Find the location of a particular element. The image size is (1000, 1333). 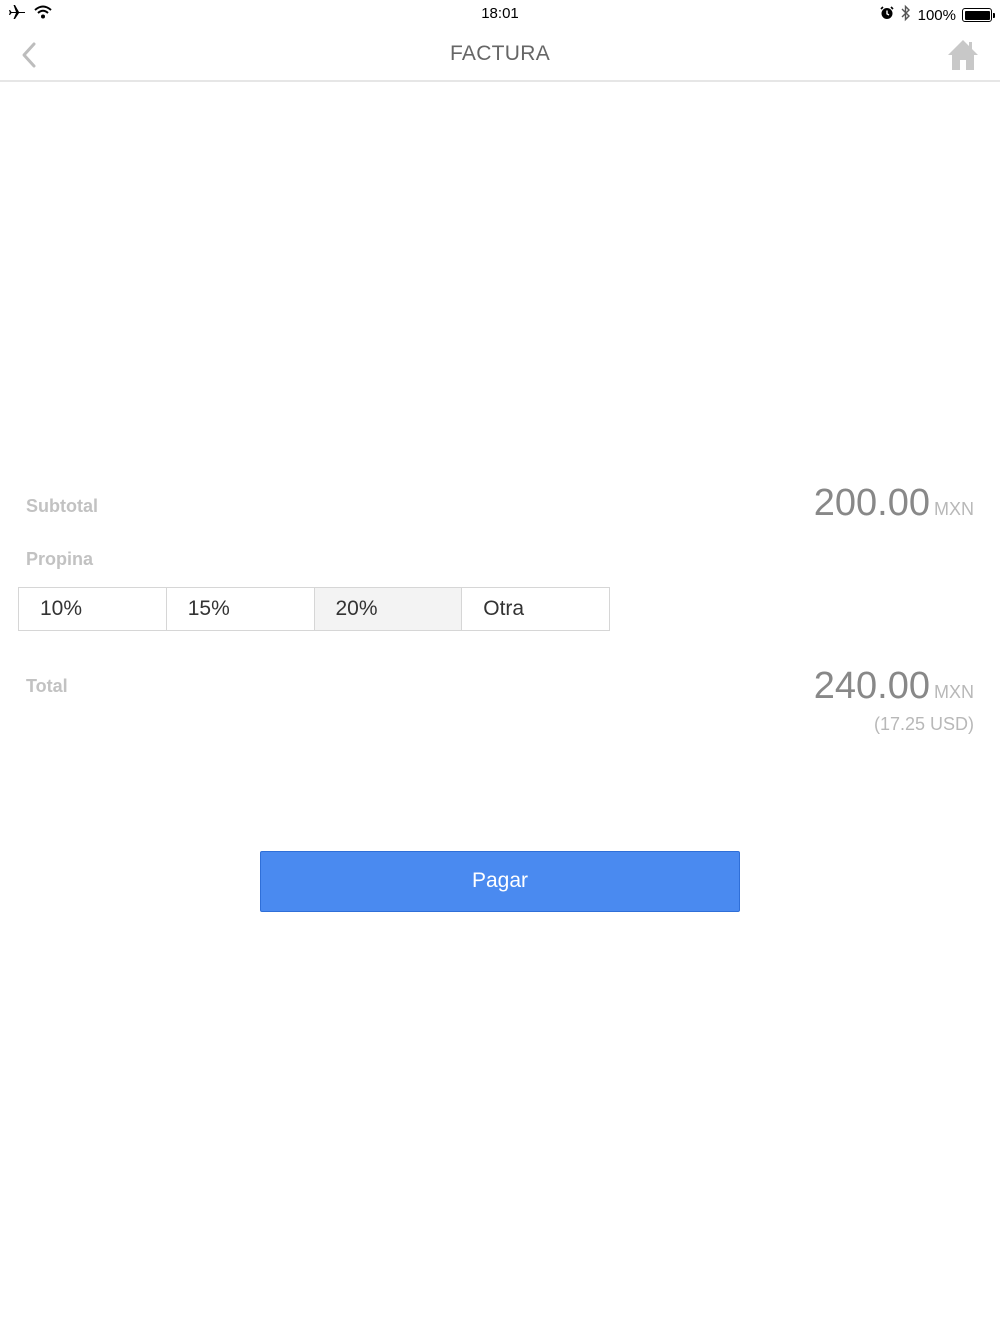

subtotal-amount: 200.00 MXN is located at coordinates (894, 503).